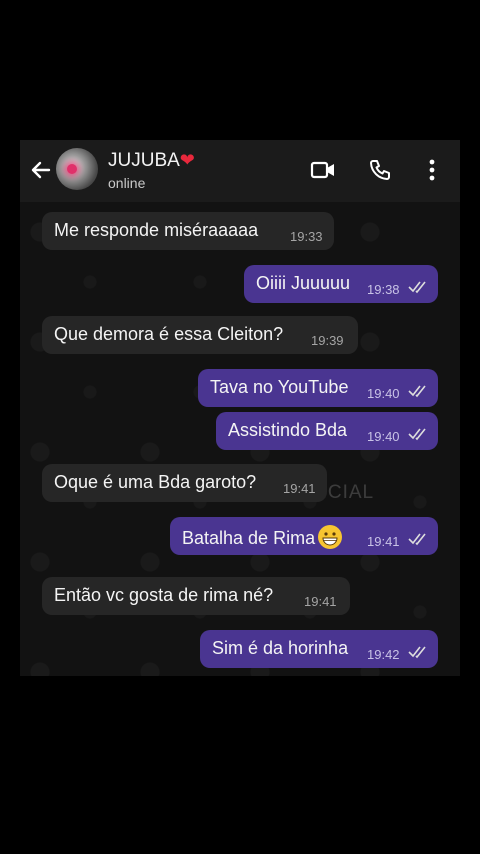  Describe the element at coordinates (304, 536) in the screenshot. I see `message-outgoing: Batalha de Rima 19:41` at that location.